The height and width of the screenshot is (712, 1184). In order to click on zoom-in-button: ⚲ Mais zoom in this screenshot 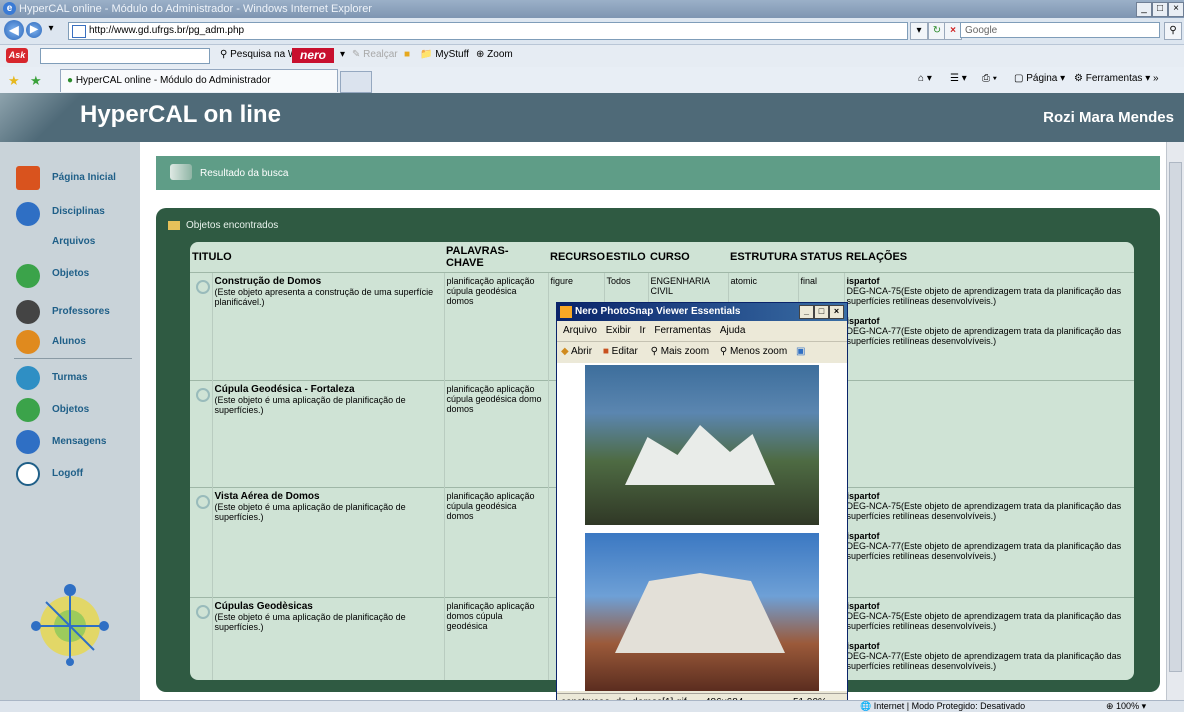, I will do `click(680, 351)`.